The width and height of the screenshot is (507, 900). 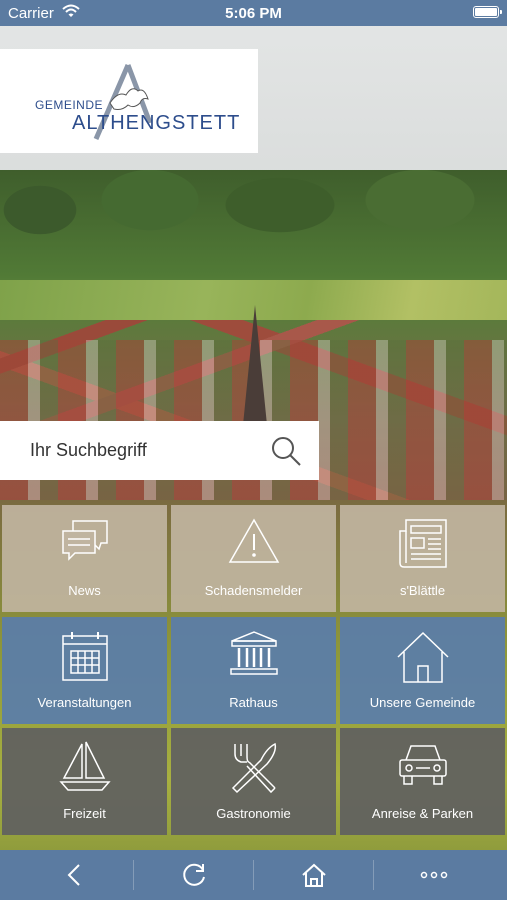 What do you see at coordinates (84, 590) in the screenshot?
I see `tile-label: News` at bounding box center [84, 590].